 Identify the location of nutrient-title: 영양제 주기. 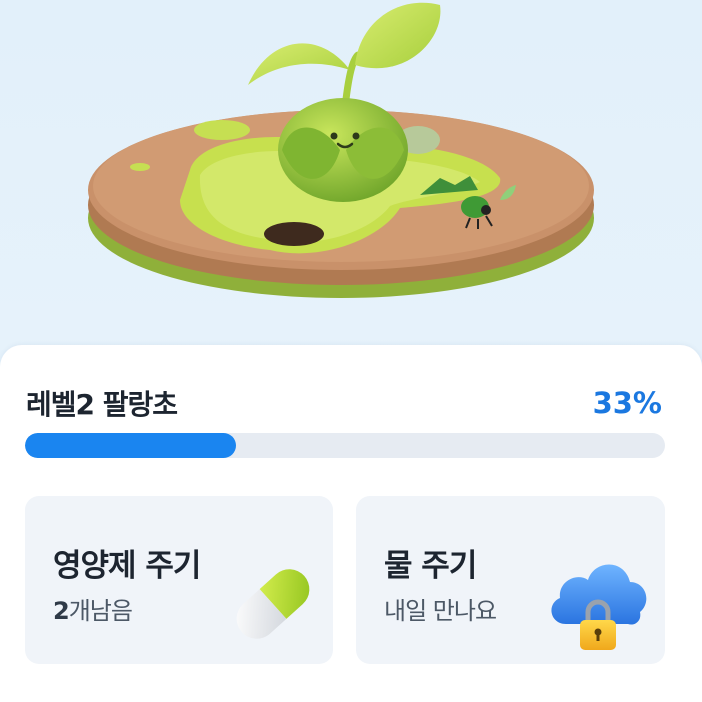
(127, 566).